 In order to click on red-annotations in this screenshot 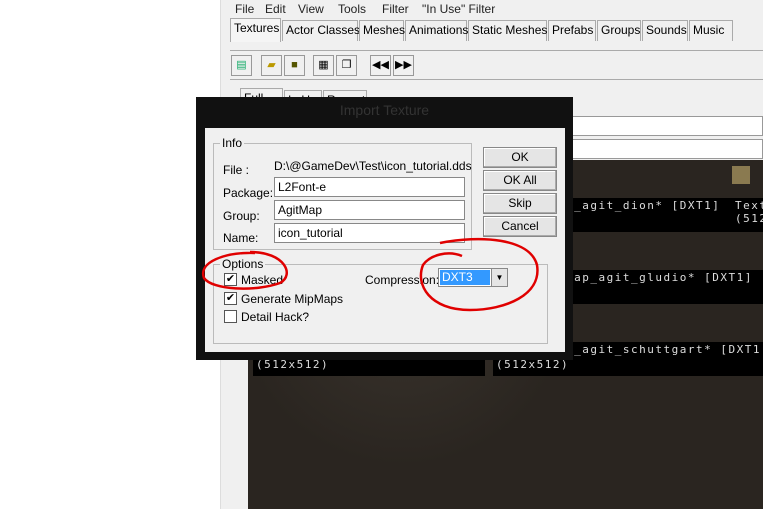, I will do `click(370, 274)`.